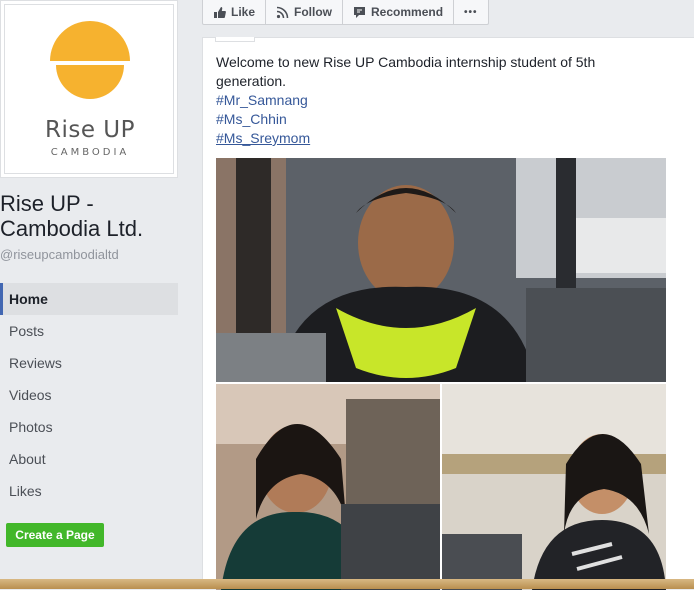 The width and height of the screenshot is (694, 590). Describe the element at coordinates (313, 12) in the screenshot. I see `follow-label: Follow` at that location.